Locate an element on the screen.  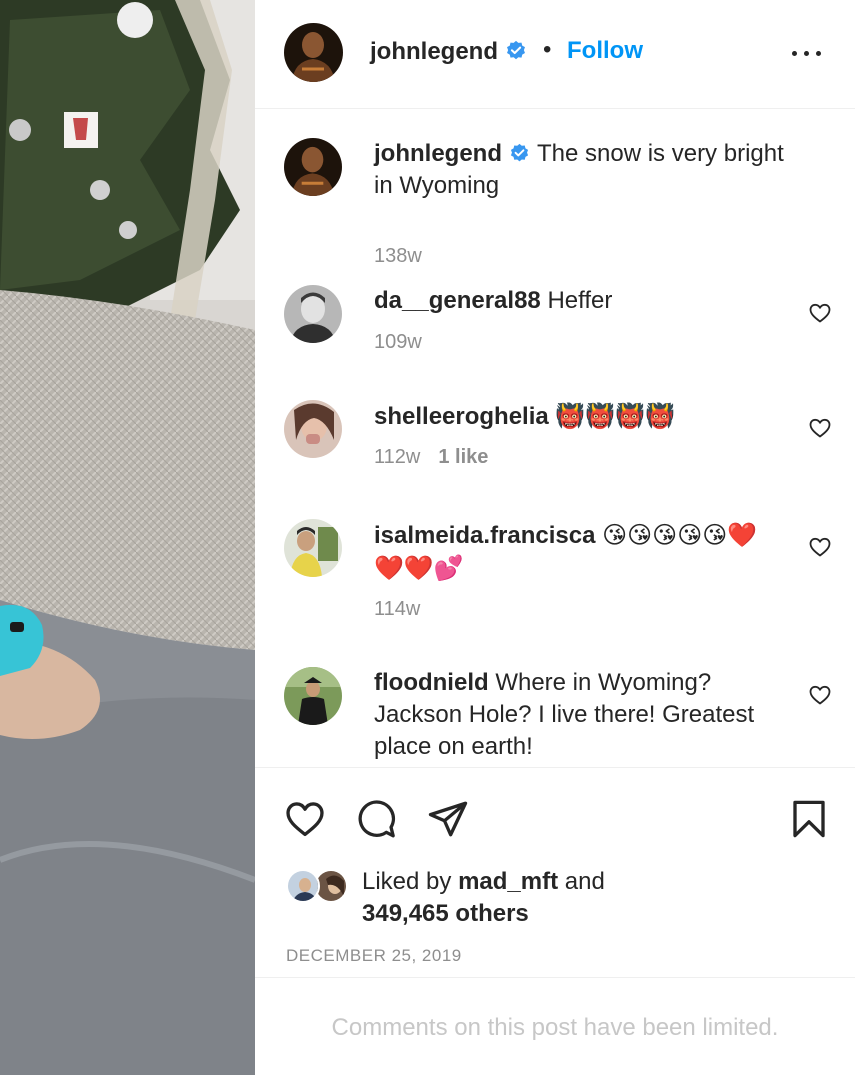
liked-by-joiner: and is located at coordinates (584, 881).